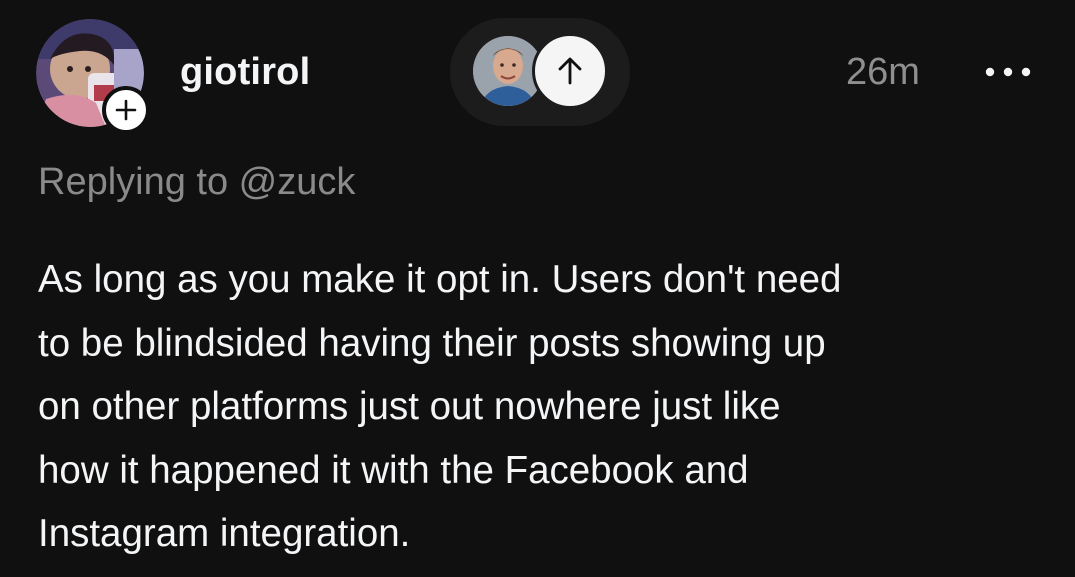  I want to click on more-options-button, so click(1008, 72).